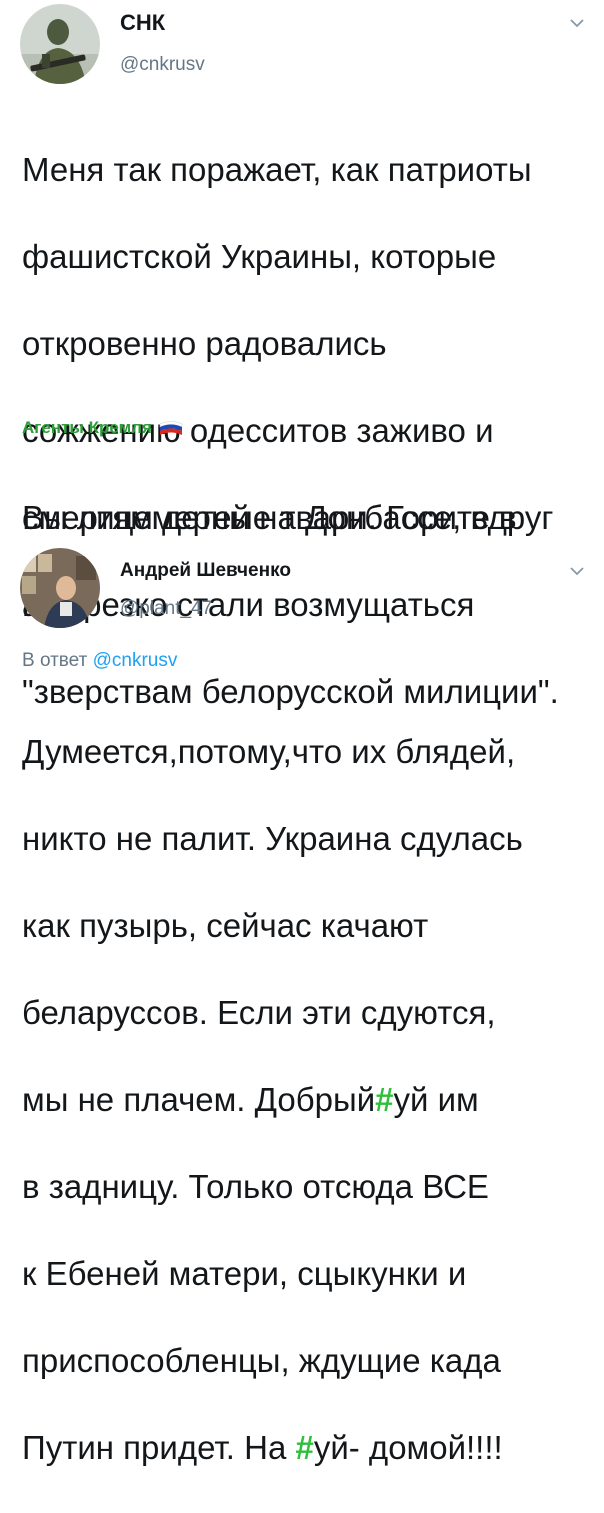 The width and height of the screenshot is (604, 1513). What do you see at coordinates (162, 65) in the screenshot?
I see `username: @cnkrusv` at bounding box center [162, 65].